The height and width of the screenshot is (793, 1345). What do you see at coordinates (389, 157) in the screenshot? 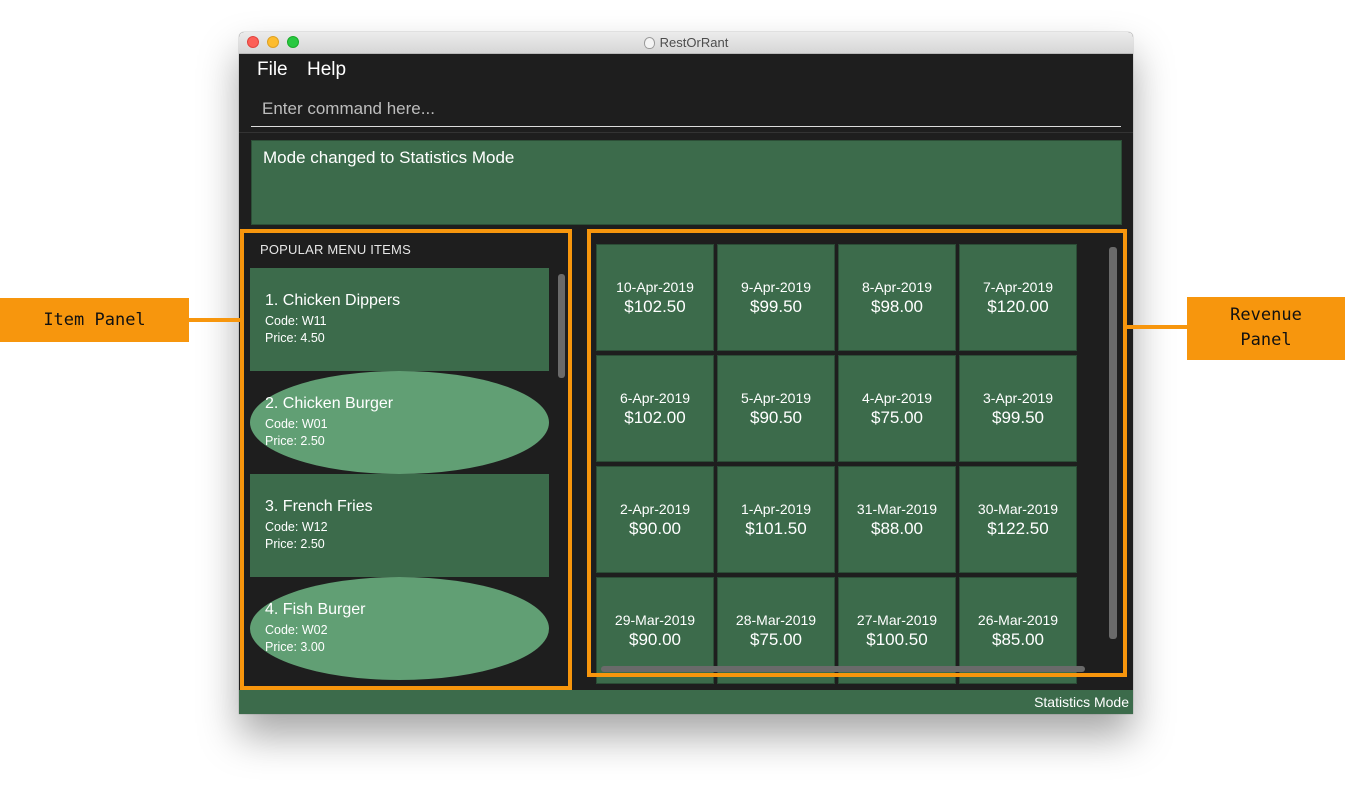
I see `result-message: Mode changed to Statistics Mode` at bounding box center [389, 157].